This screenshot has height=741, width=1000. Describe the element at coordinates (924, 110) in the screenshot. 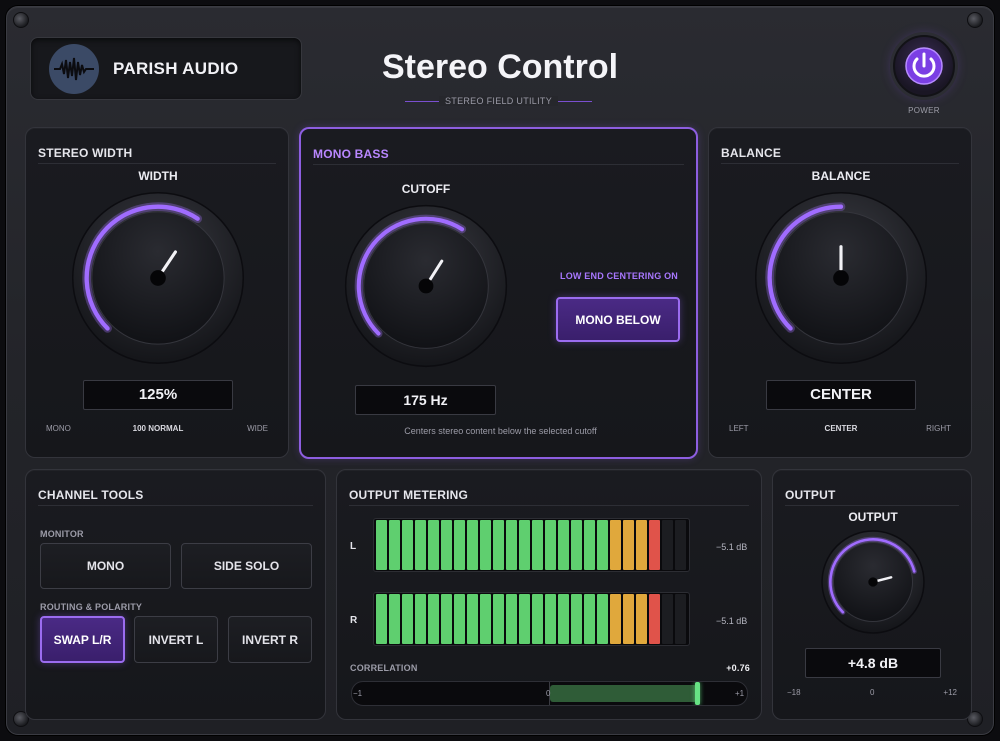

I see `power-label: POWER` at that location.